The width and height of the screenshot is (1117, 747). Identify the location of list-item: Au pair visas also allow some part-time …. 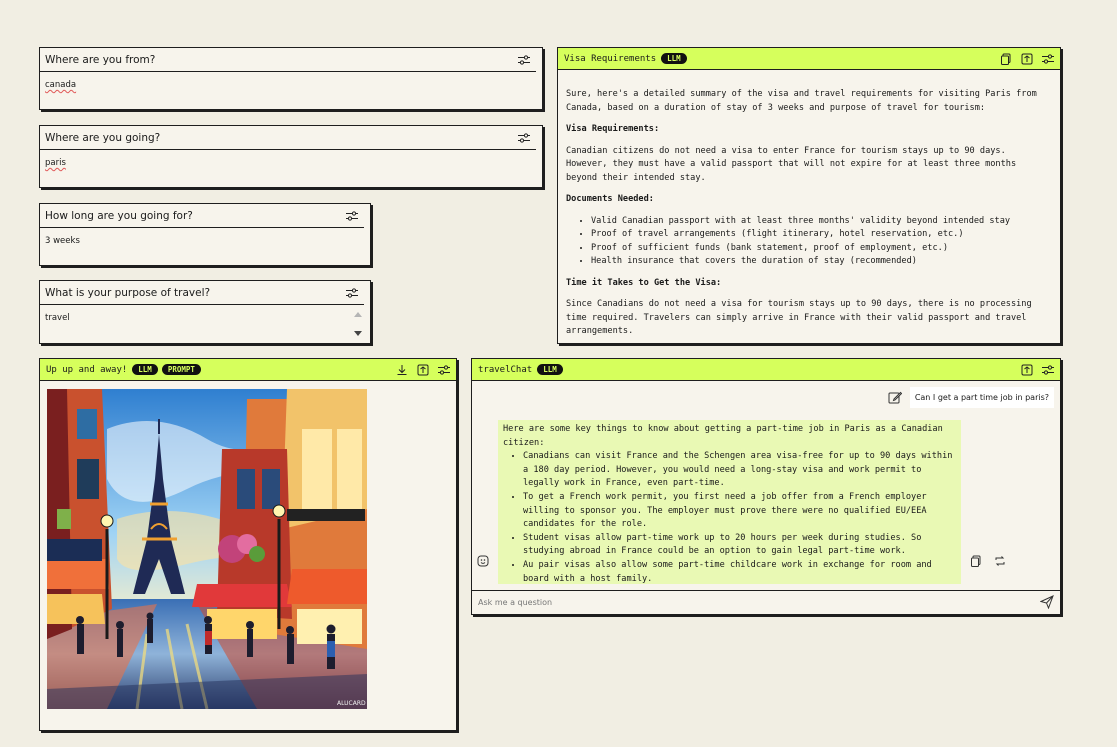
(739, 571).